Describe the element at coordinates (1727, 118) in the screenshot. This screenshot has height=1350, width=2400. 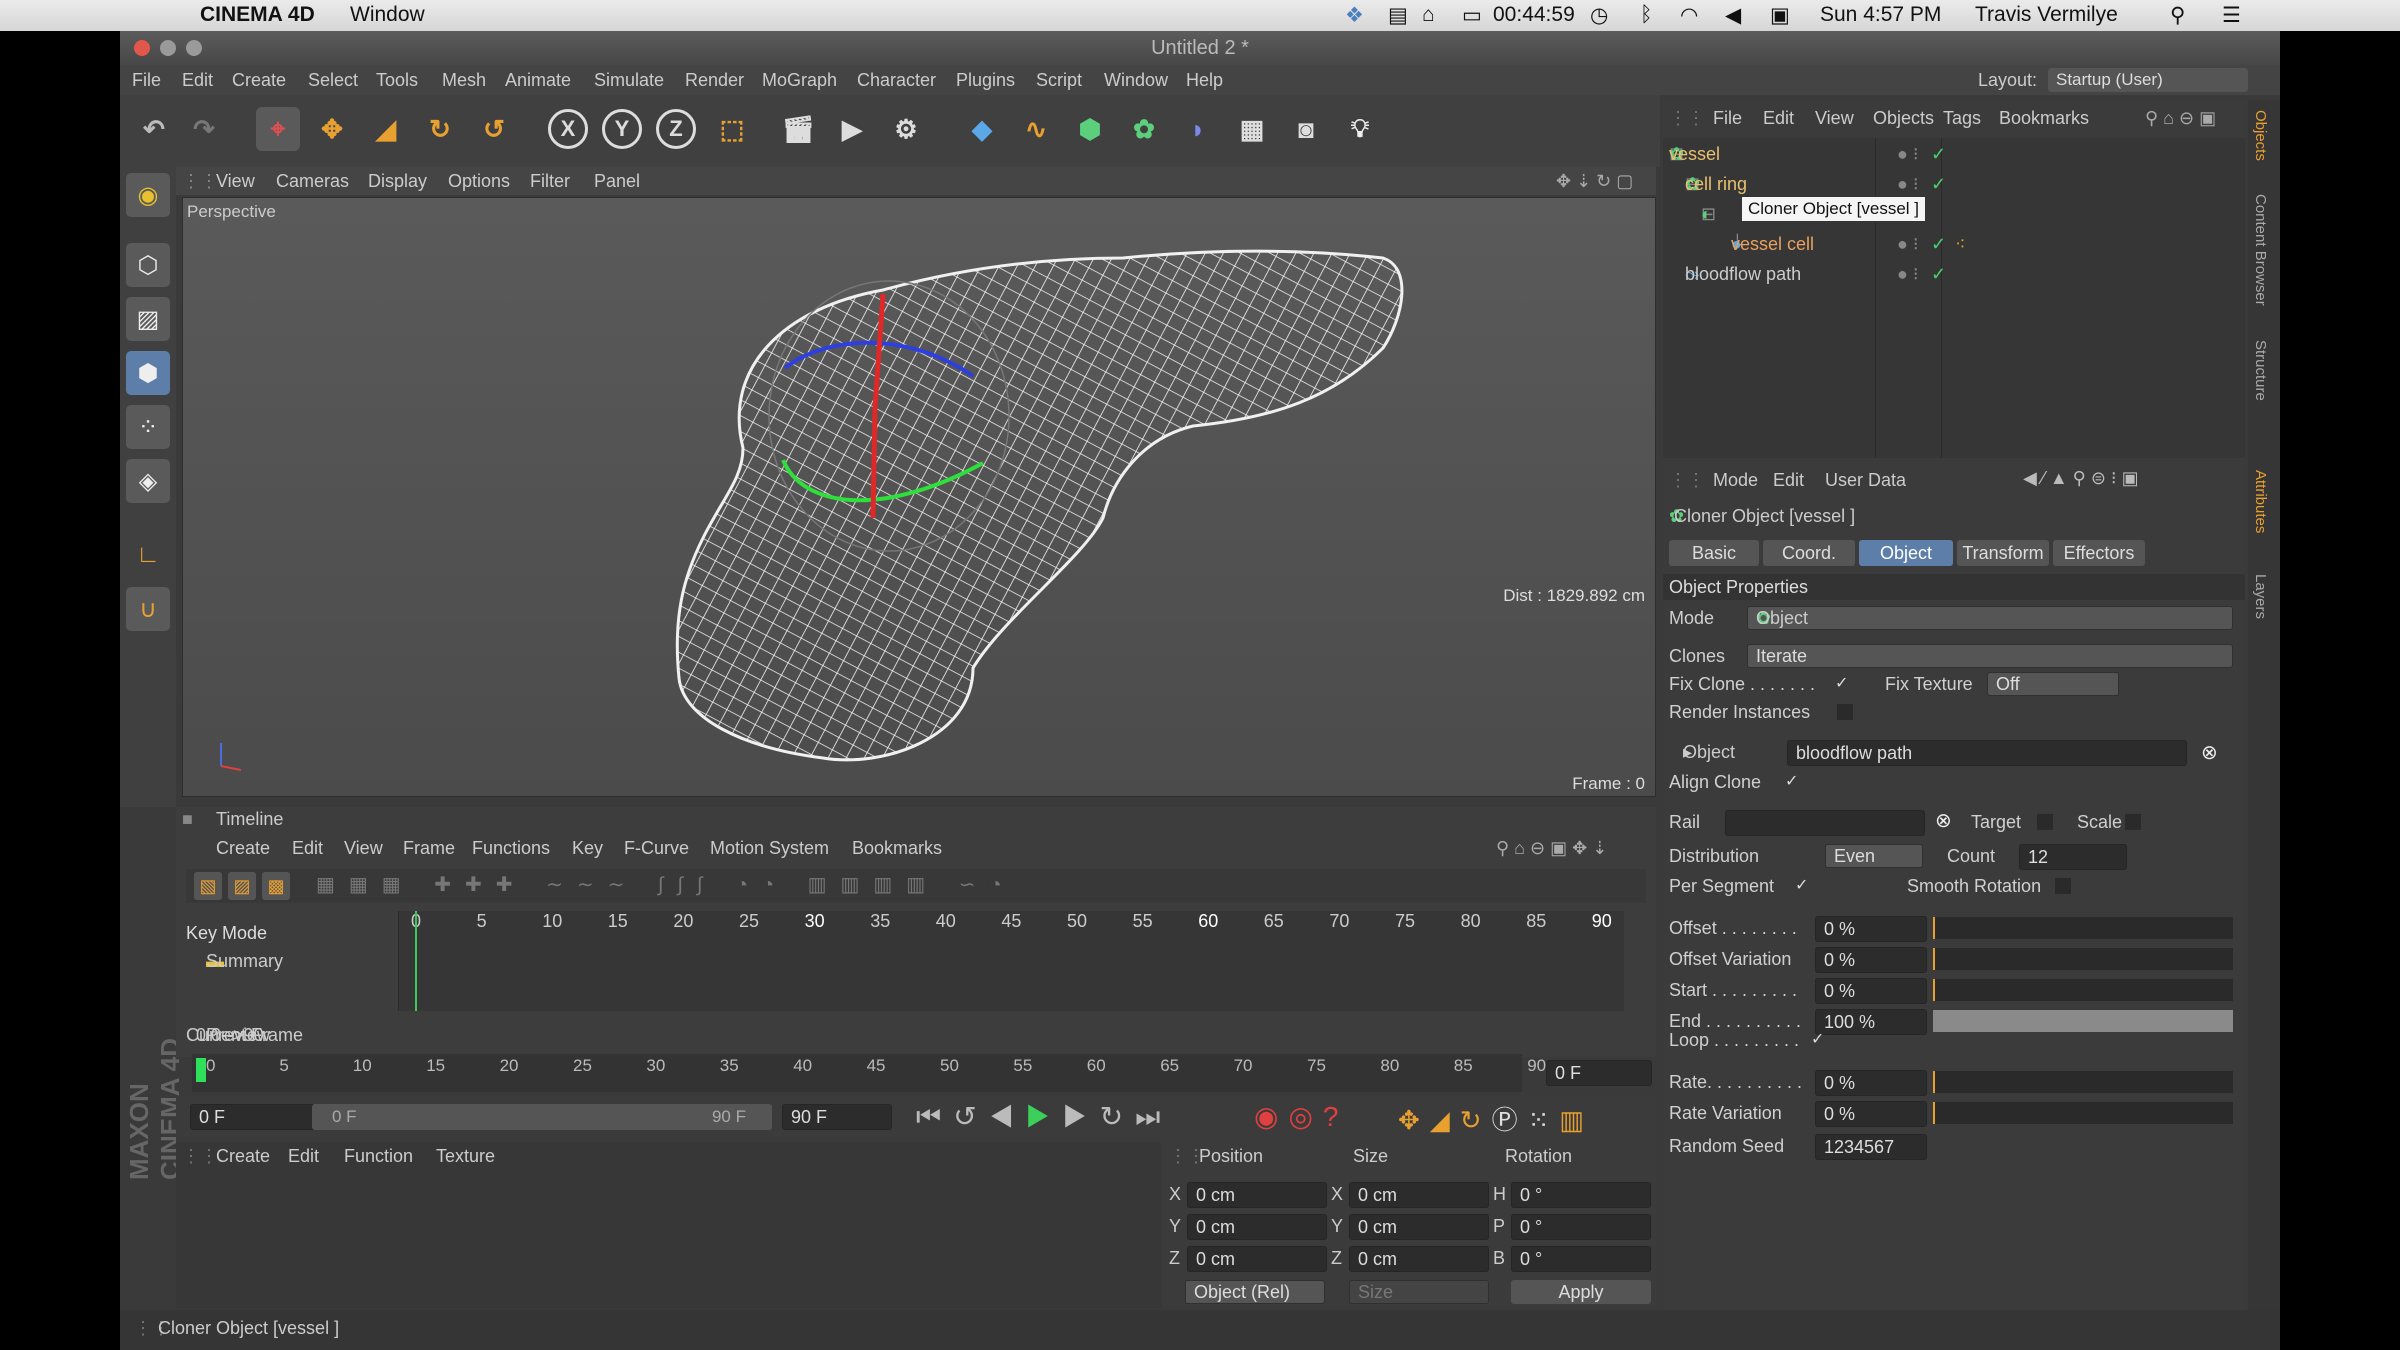
I see `om-menu-file: File` at that location.